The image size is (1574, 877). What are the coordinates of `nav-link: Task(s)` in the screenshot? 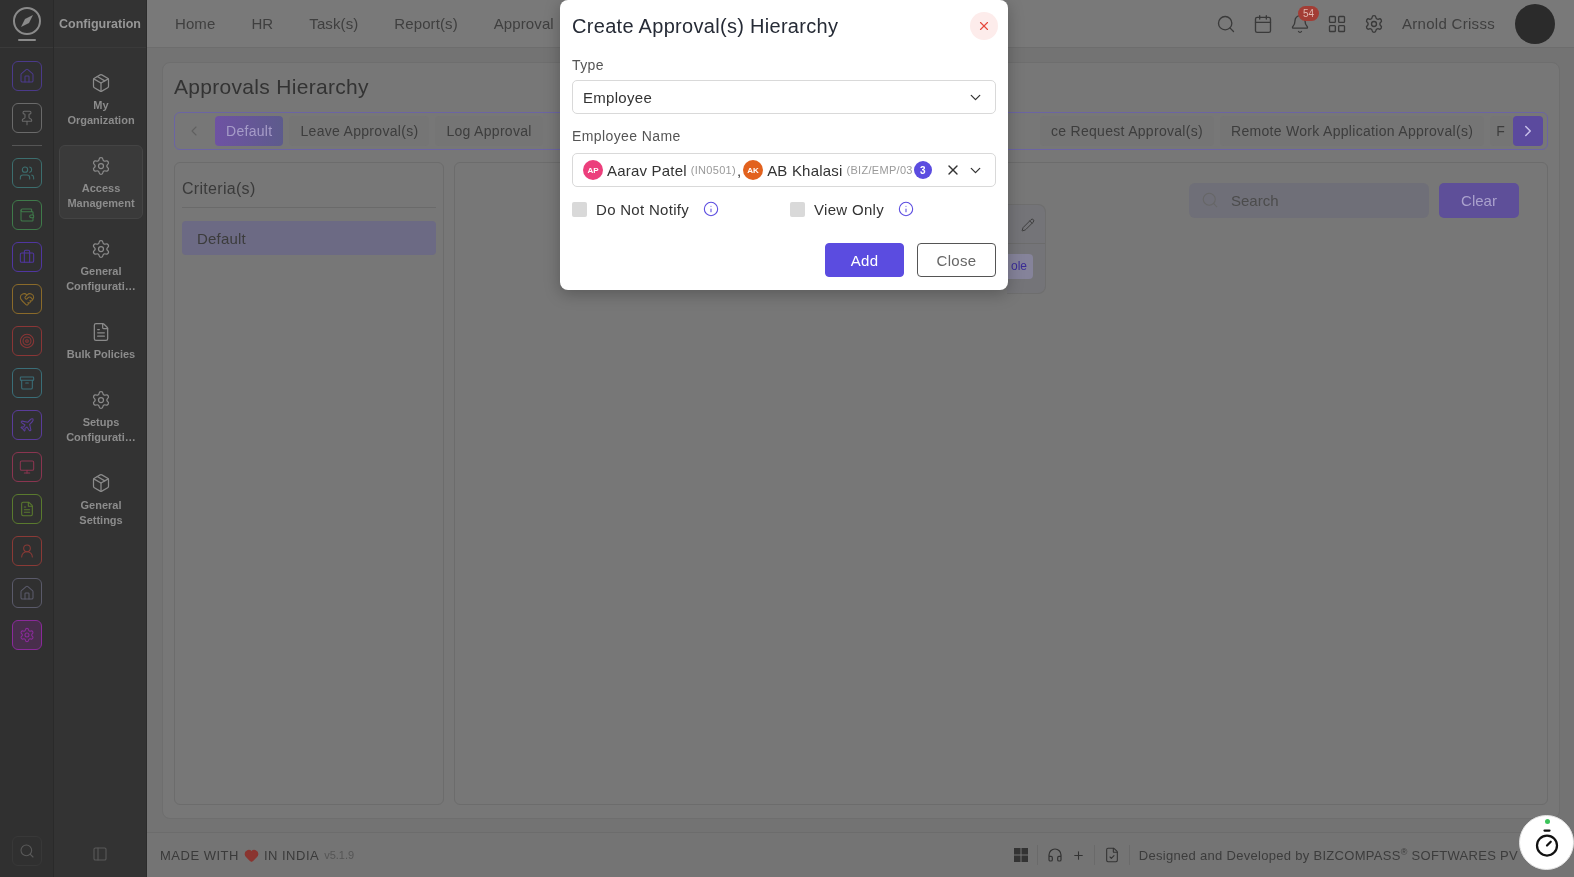 It's located at (334, 23).